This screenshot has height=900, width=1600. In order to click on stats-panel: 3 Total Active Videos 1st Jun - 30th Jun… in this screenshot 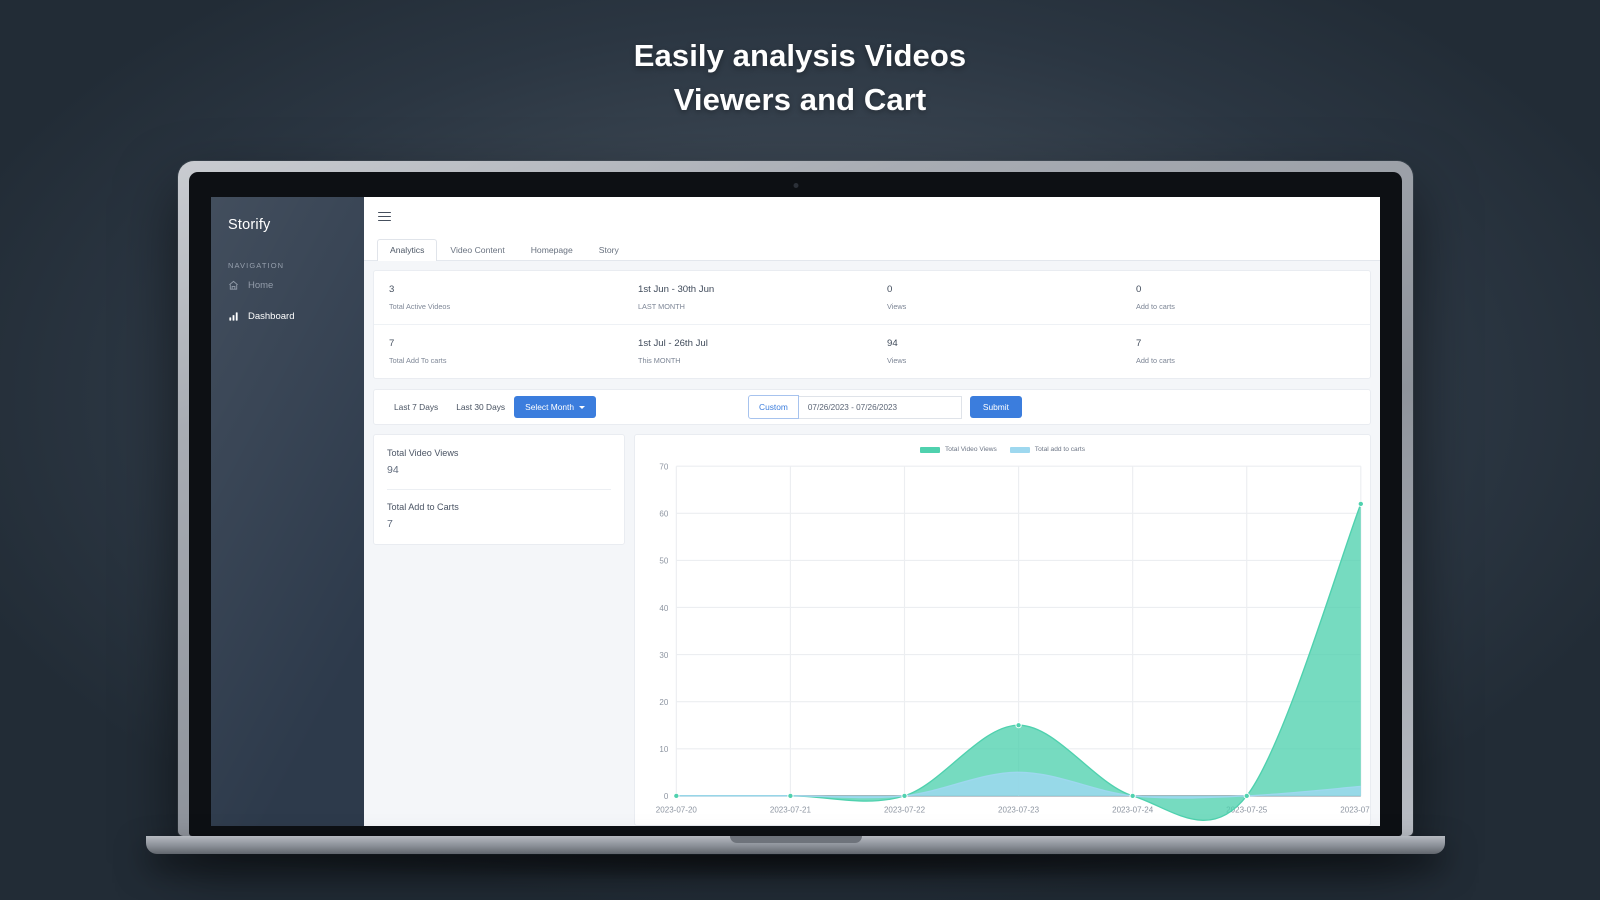, I will do `click(872, 324)`.